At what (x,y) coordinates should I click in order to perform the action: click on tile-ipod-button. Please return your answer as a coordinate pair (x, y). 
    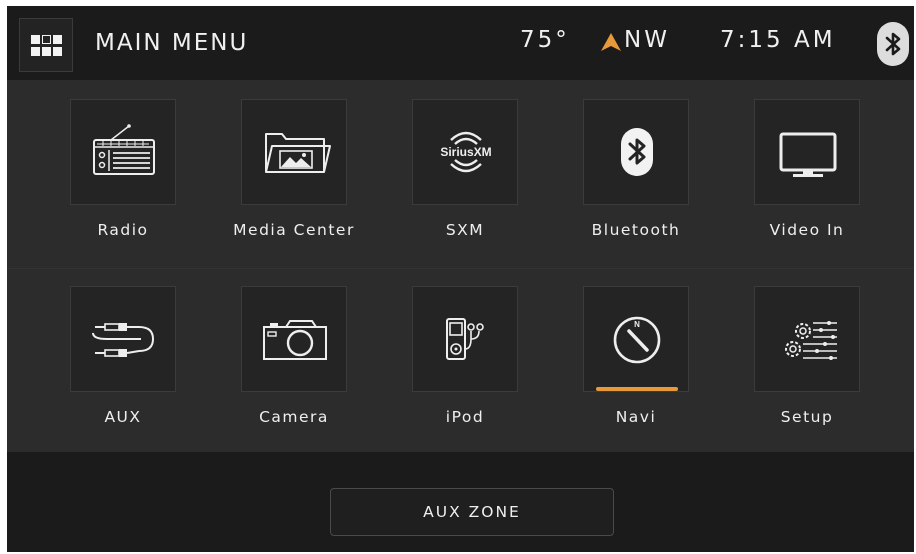
    Looking at the image, I should click on (465, 339).